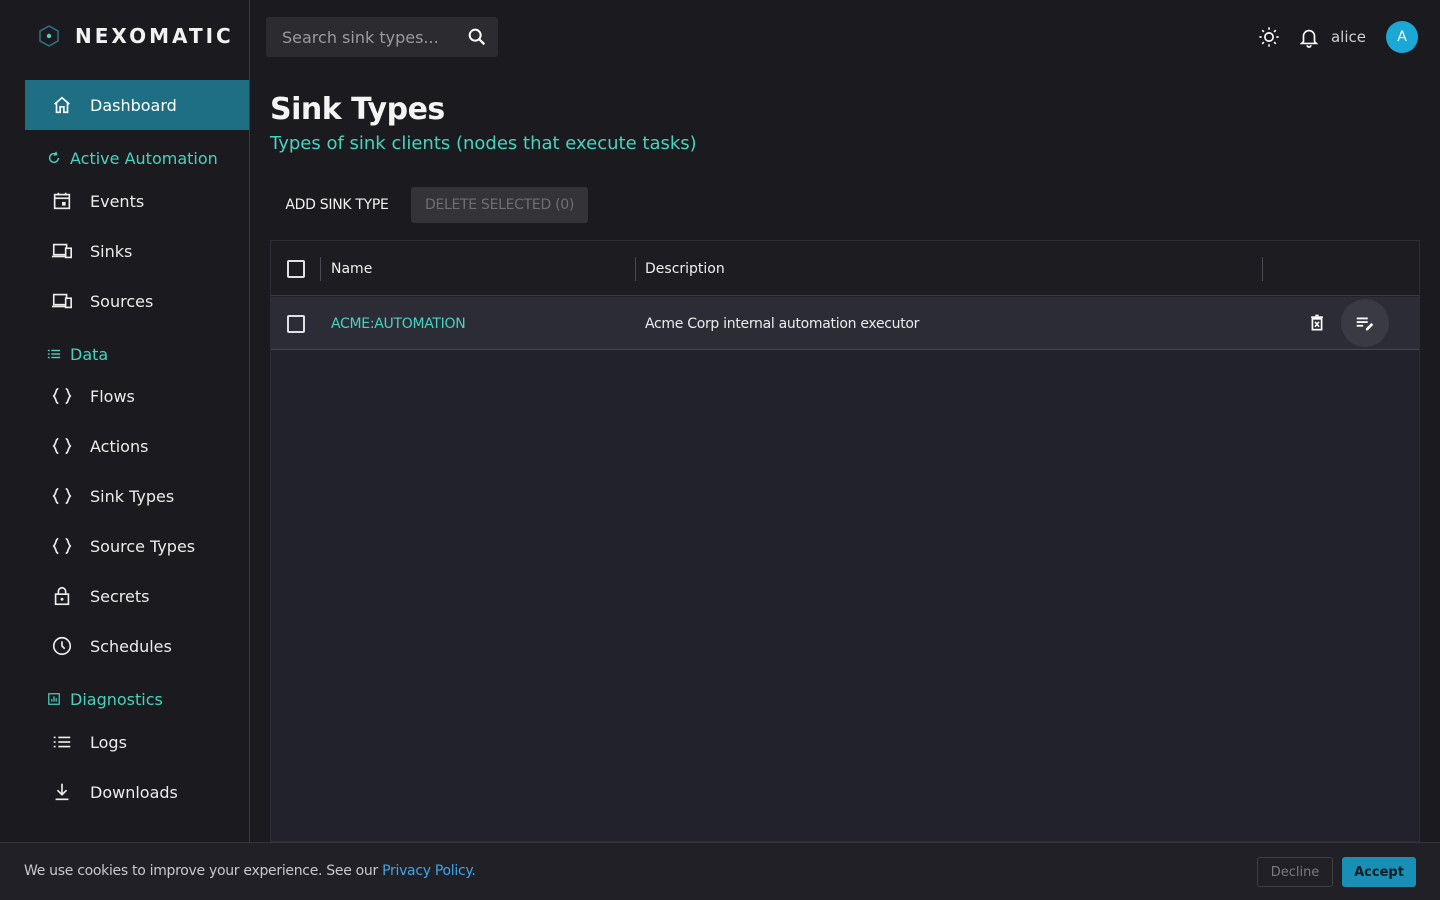  I want to click on sidebar-item-label: Dashboard, so click(133, 105).